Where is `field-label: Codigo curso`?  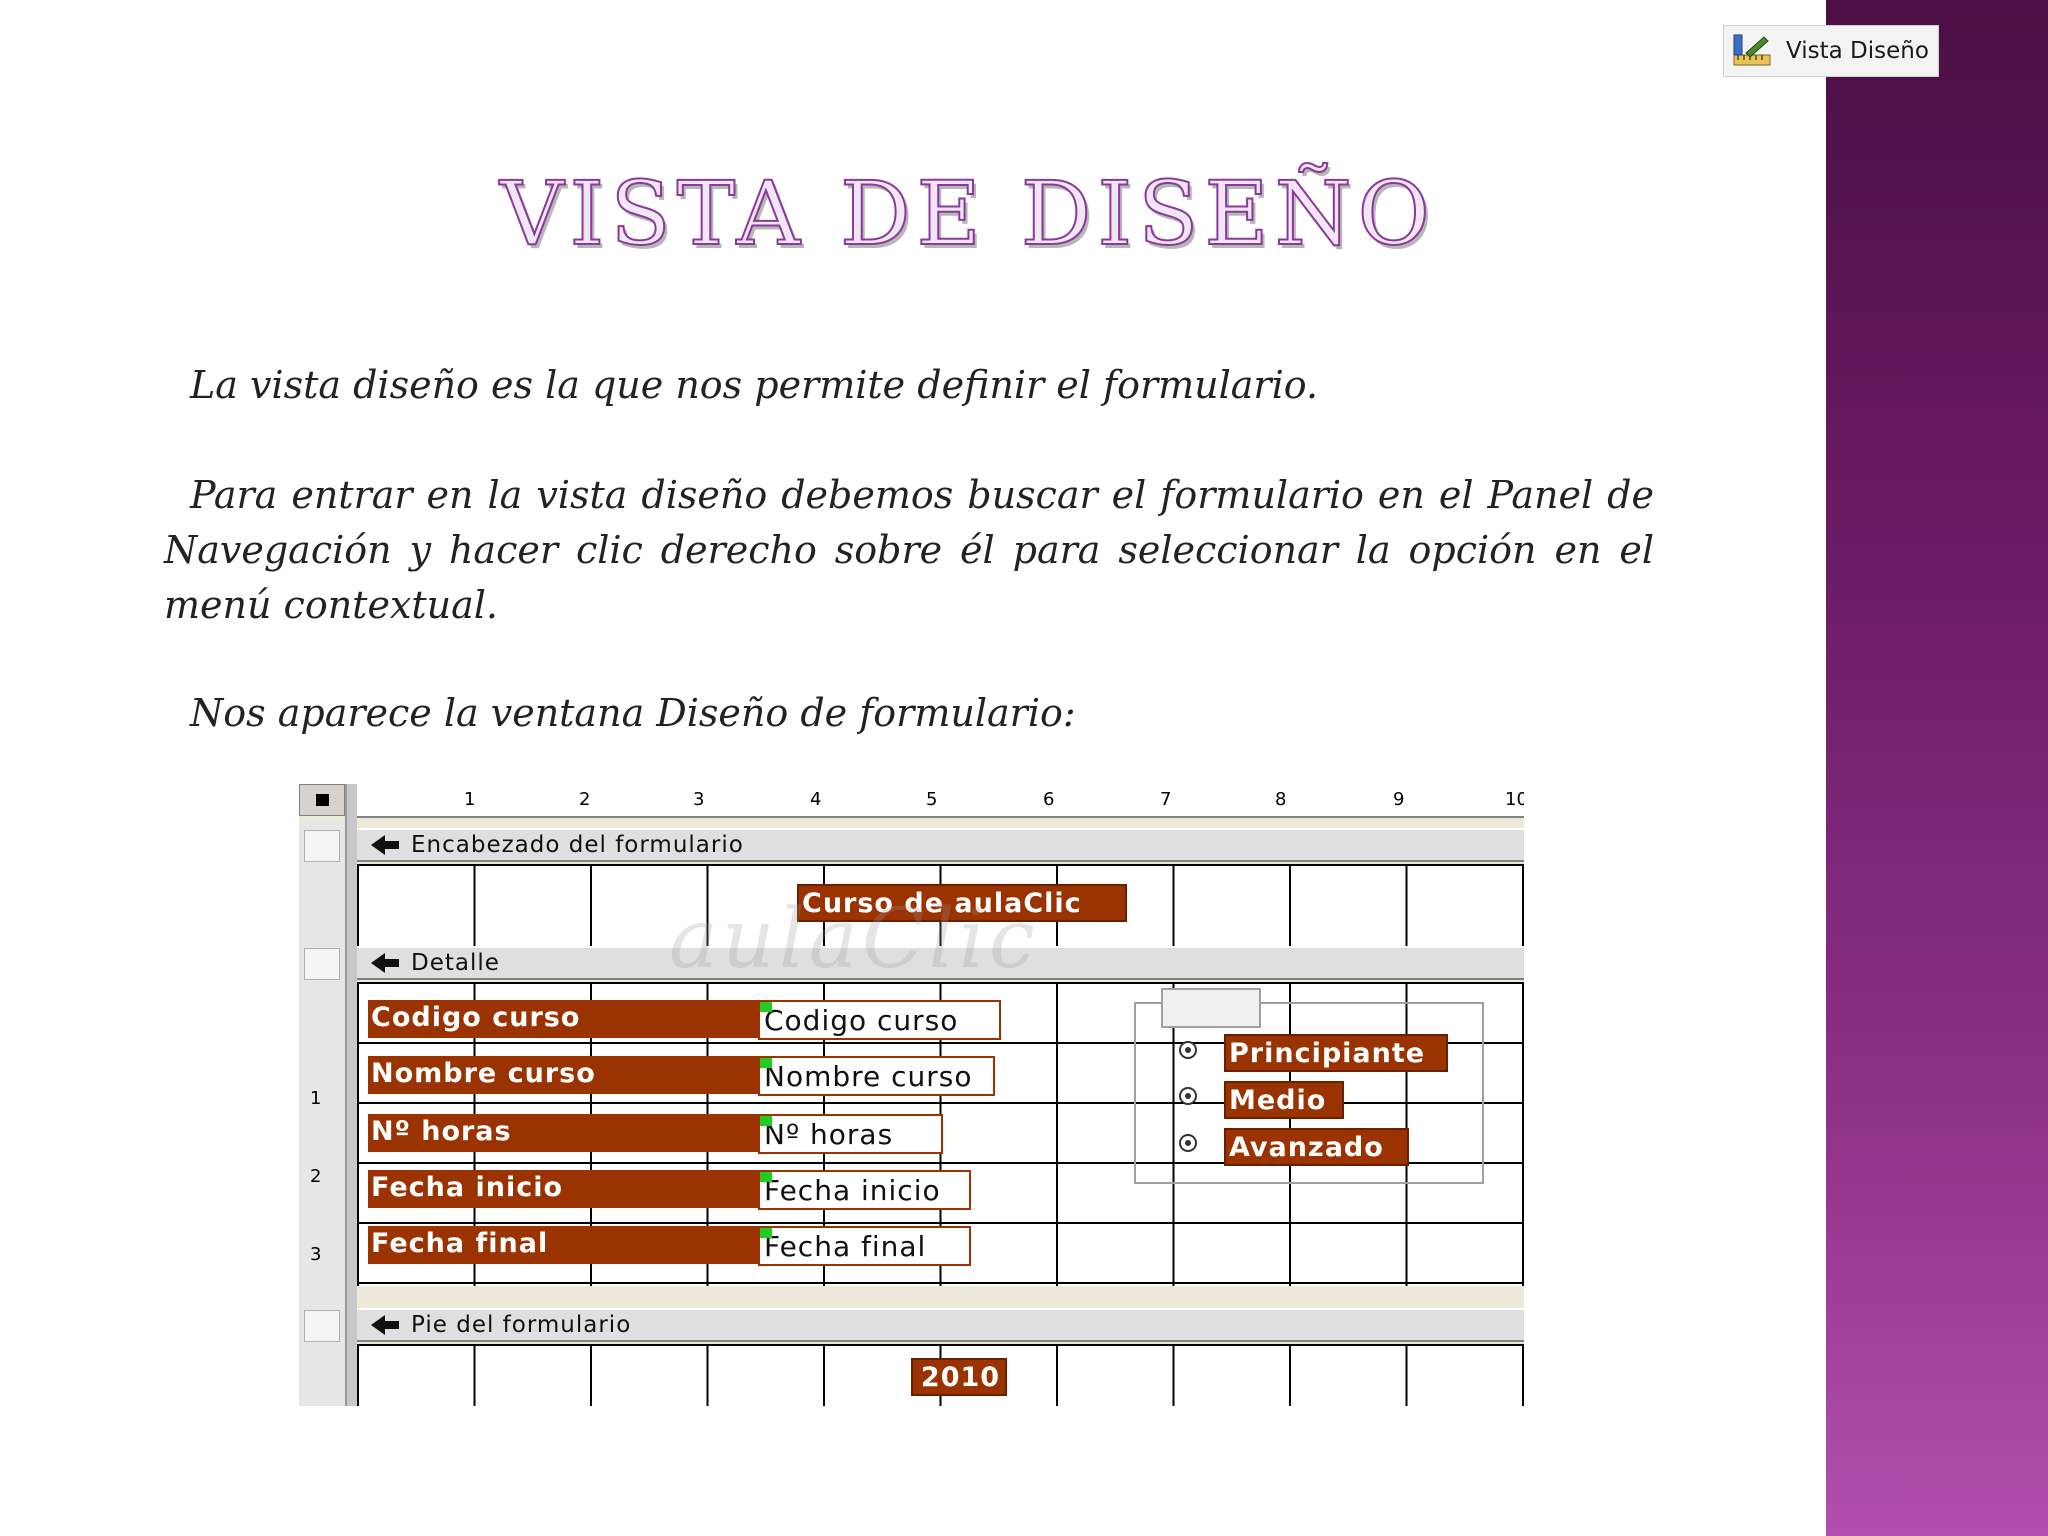 field-label: Codigo curso is located at coordinates (563, 1019).